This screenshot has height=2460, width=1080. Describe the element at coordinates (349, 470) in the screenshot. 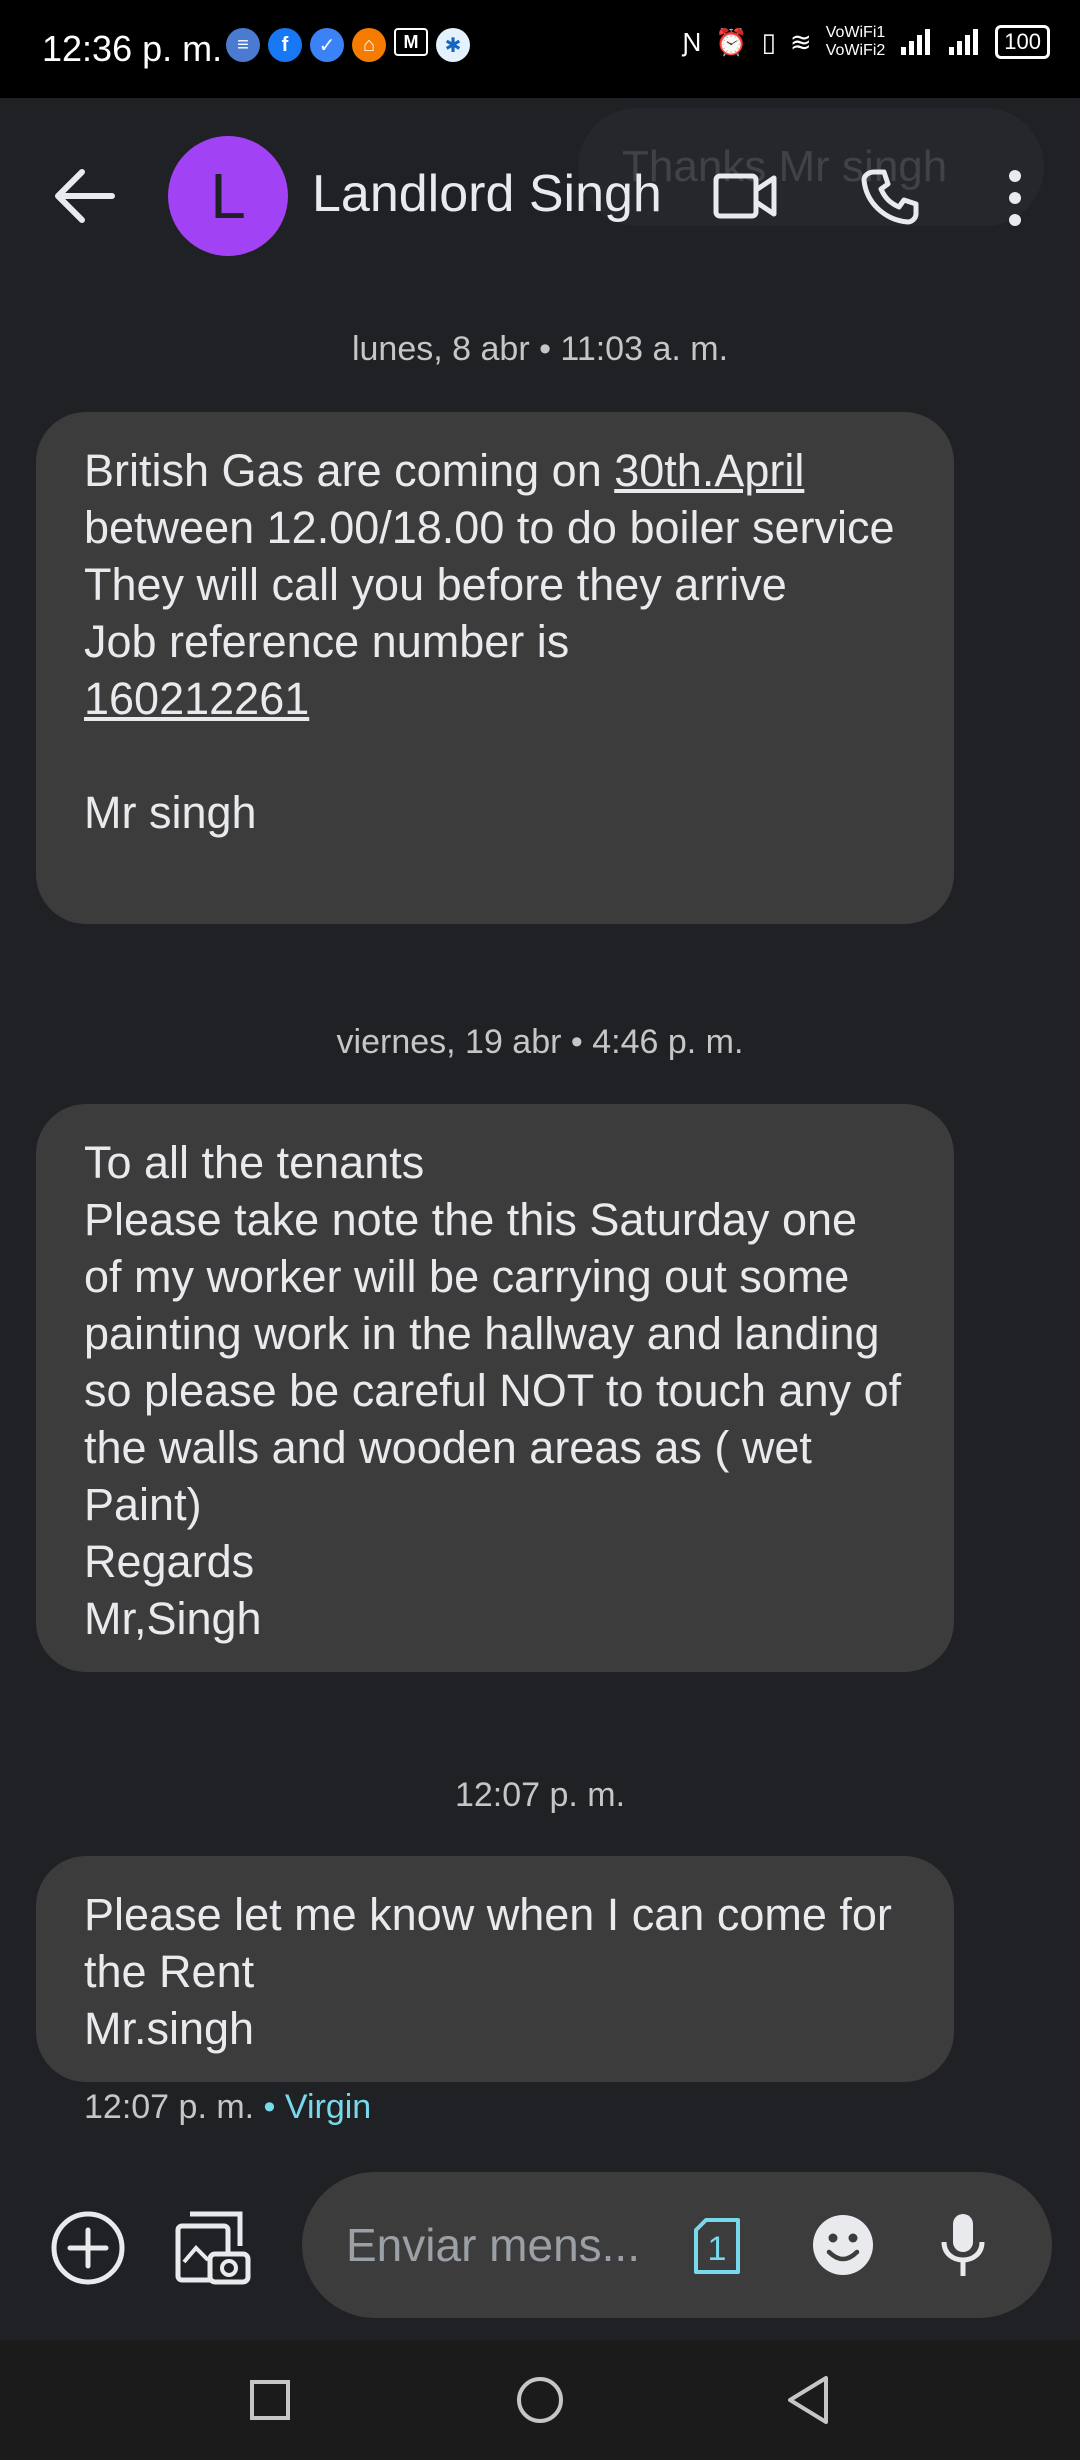

I see `message-text-part: British Gas are coming on` at that location.